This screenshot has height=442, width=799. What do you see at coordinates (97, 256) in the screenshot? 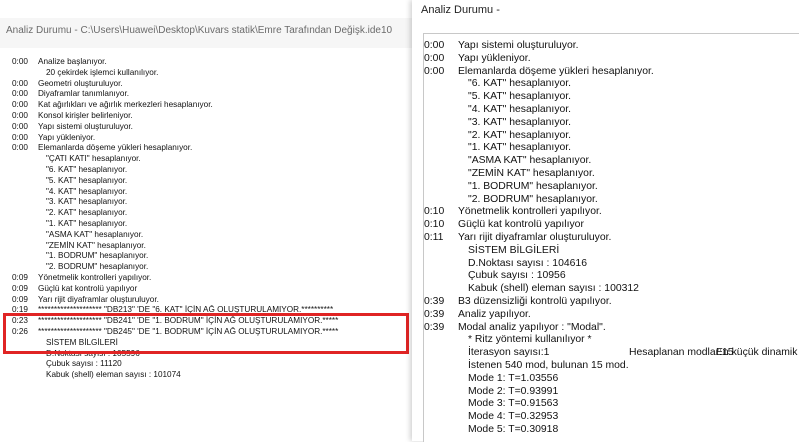
I see `log-message: "1. BODRUM" hesaplanıyor.` at bounding box center [97, 256].